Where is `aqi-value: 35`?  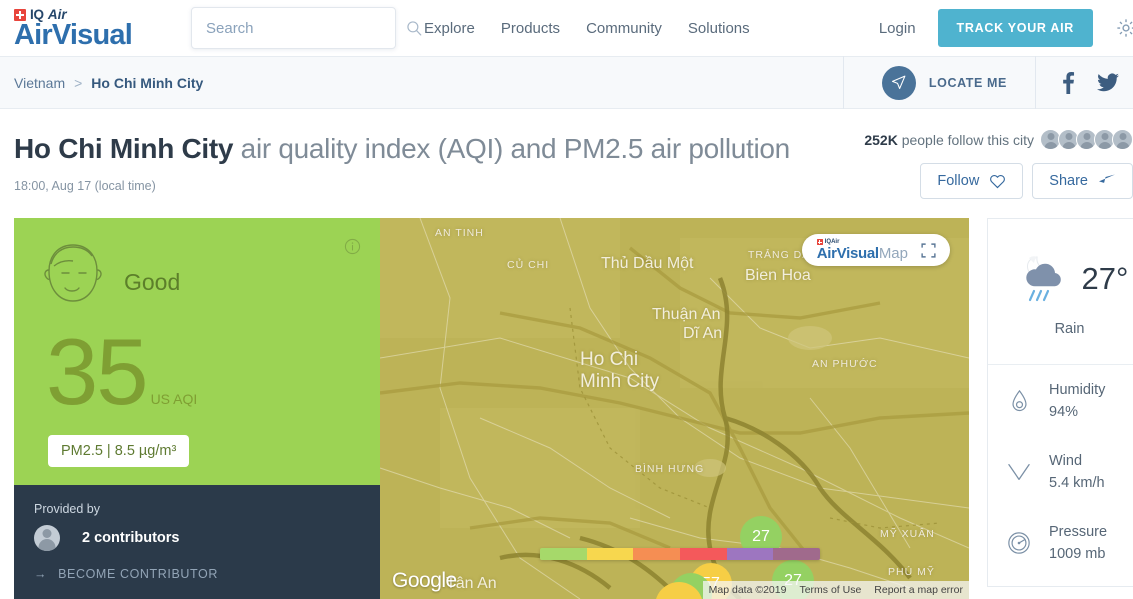 aqi-value: 35 is located at coordinates (97, 371).